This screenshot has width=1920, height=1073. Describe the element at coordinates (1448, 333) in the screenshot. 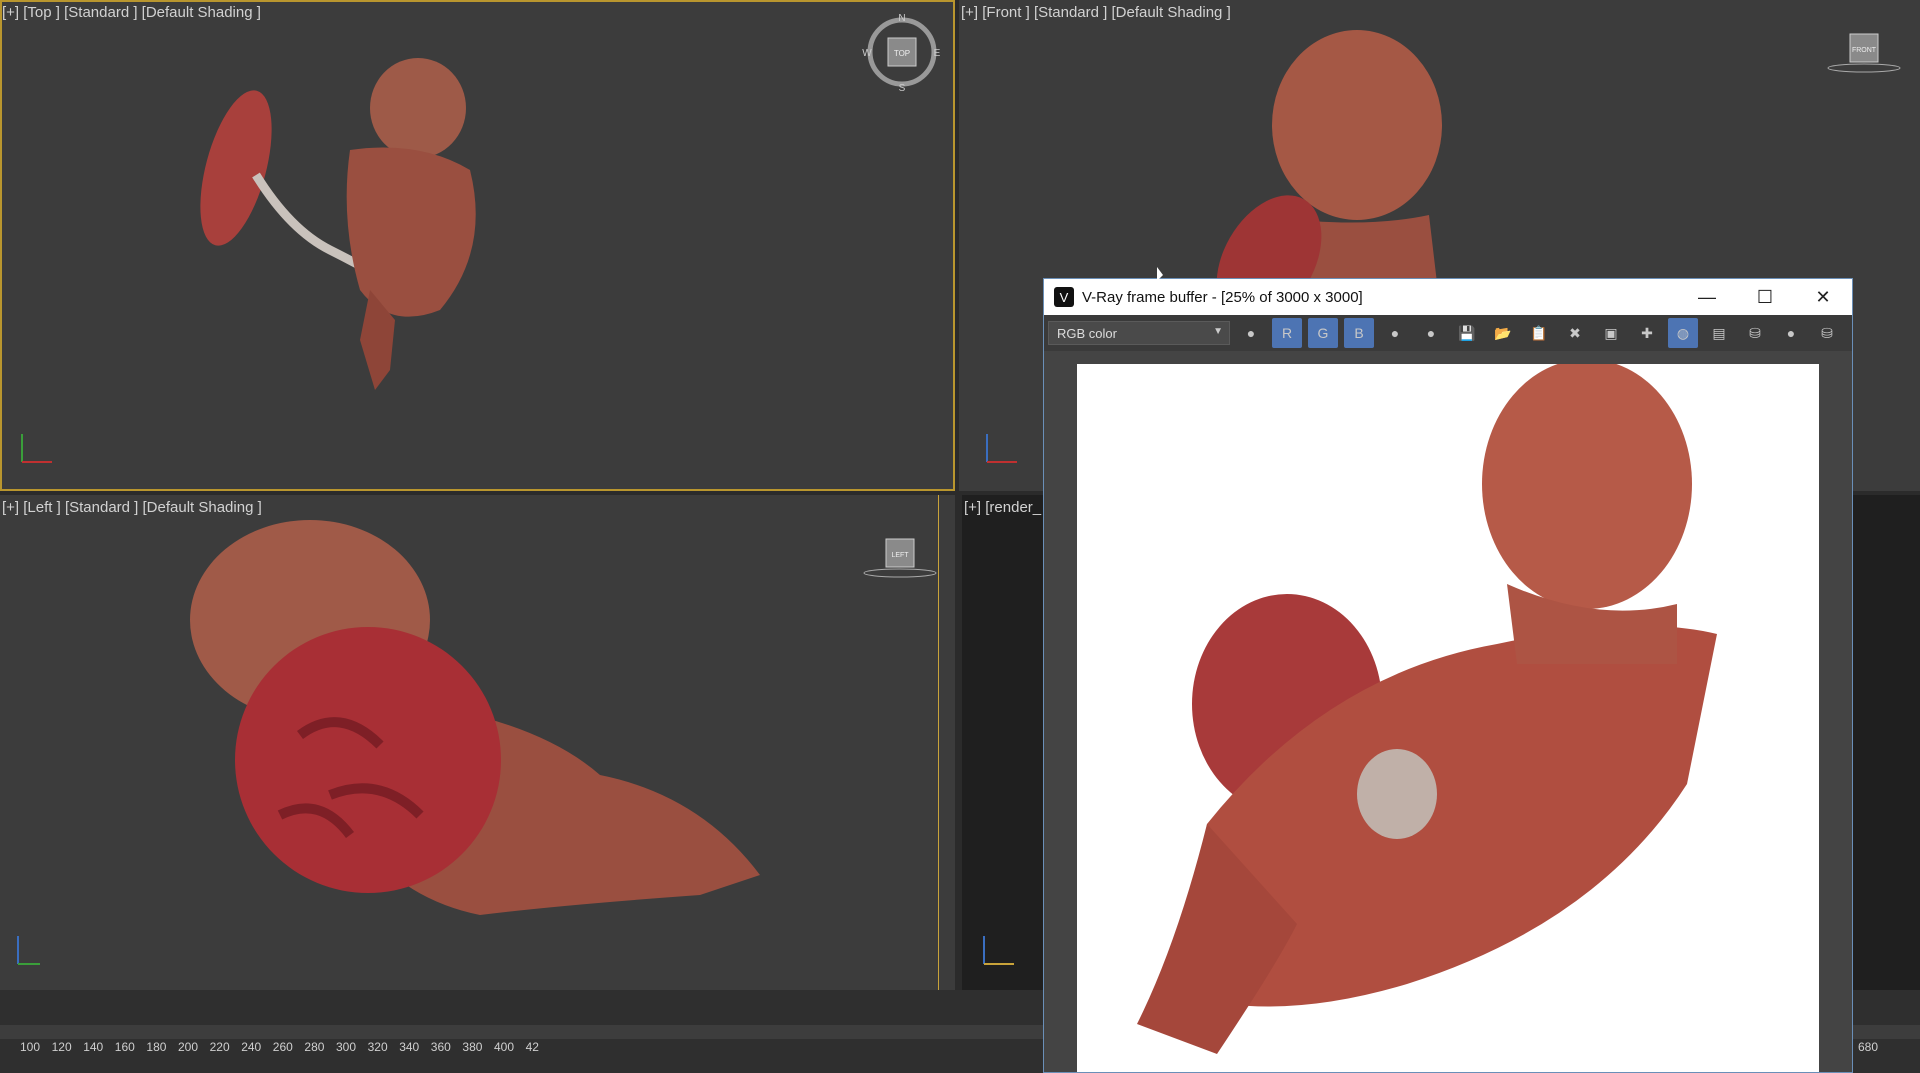

I see `vfb-toolbar: RGB color ▼ ● R G B ● ● 💾 📂 📋 ✖ ▣ ✚ ◍ ▤ ⛁ ● ⛁` at that location.